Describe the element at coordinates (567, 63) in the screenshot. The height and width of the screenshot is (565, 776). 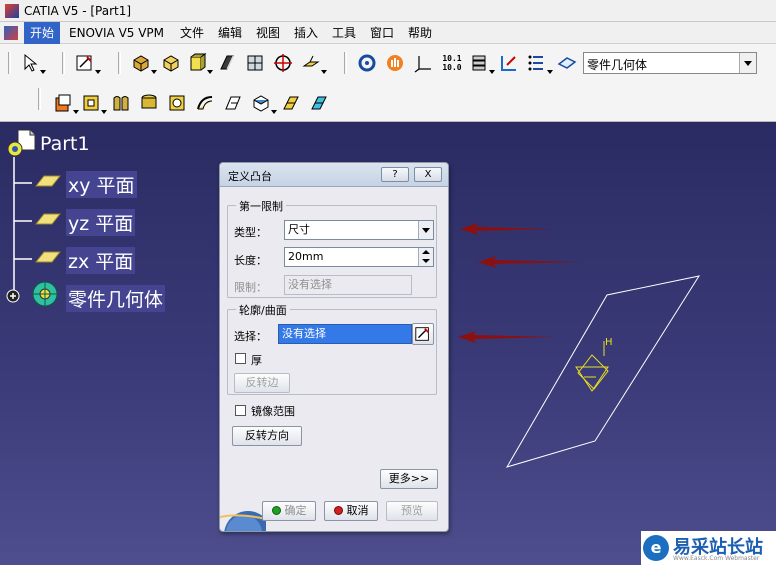
I see `body-select-icon` at that location.